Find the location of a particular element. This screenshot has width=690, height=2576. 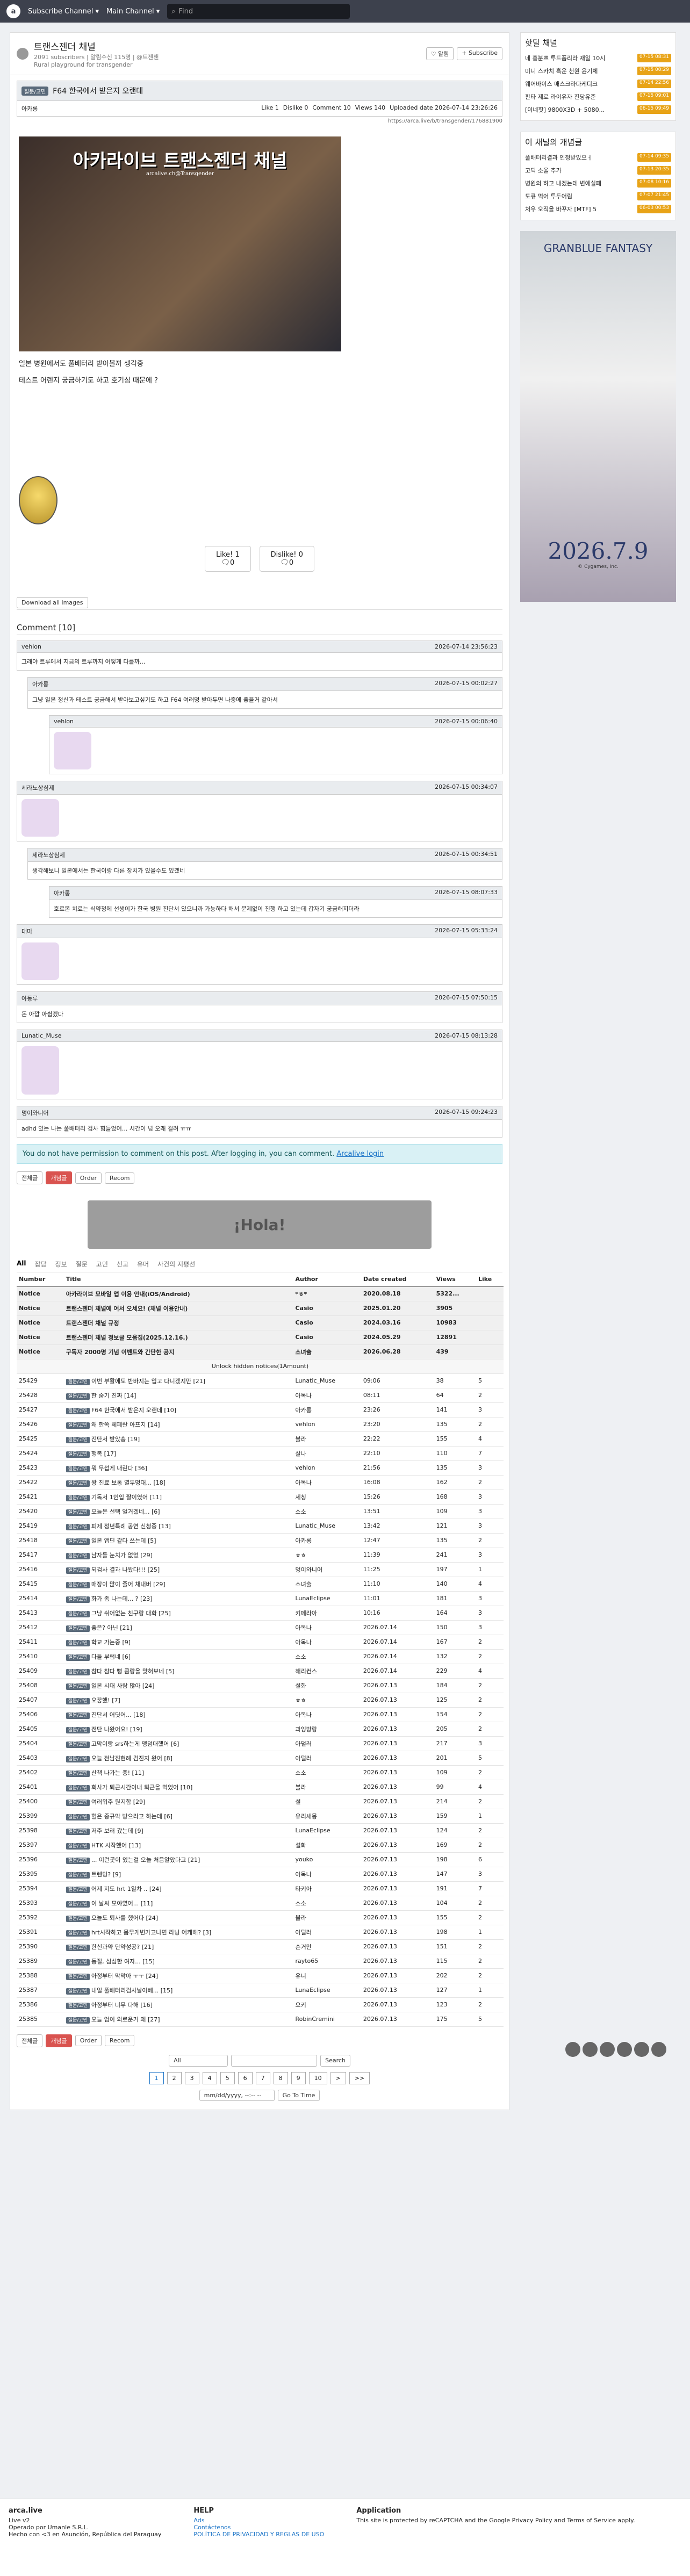

page-link: 3 is located at coordinates (191, 2077).